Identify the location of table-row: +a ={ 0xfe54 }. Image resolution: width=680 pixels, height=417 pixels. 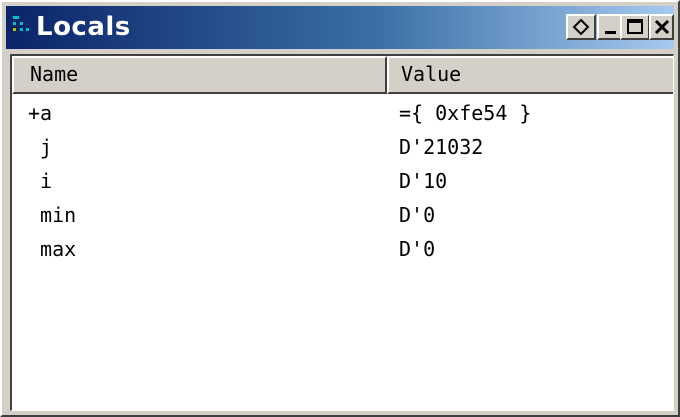
(342, 113).